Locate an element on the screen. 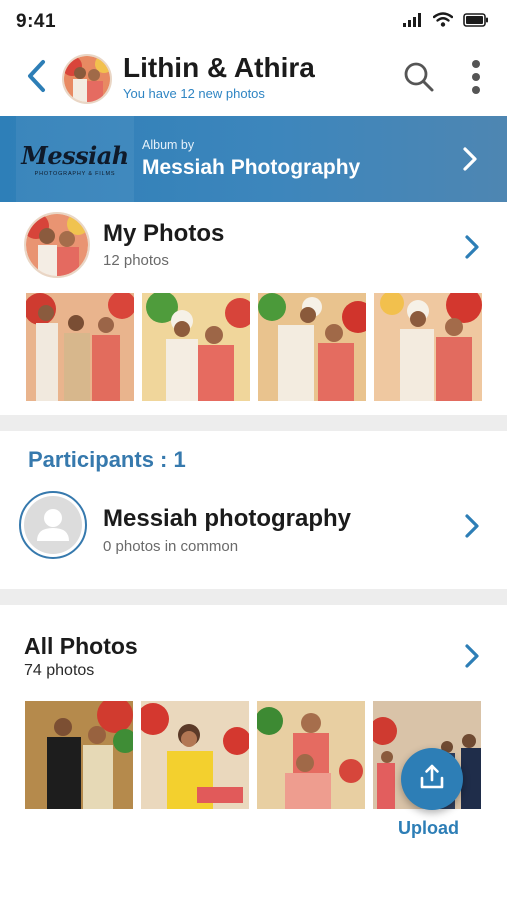 The height and width of the screenshot is (900, 507). participant-open-button is located at coordinates (472, 528).